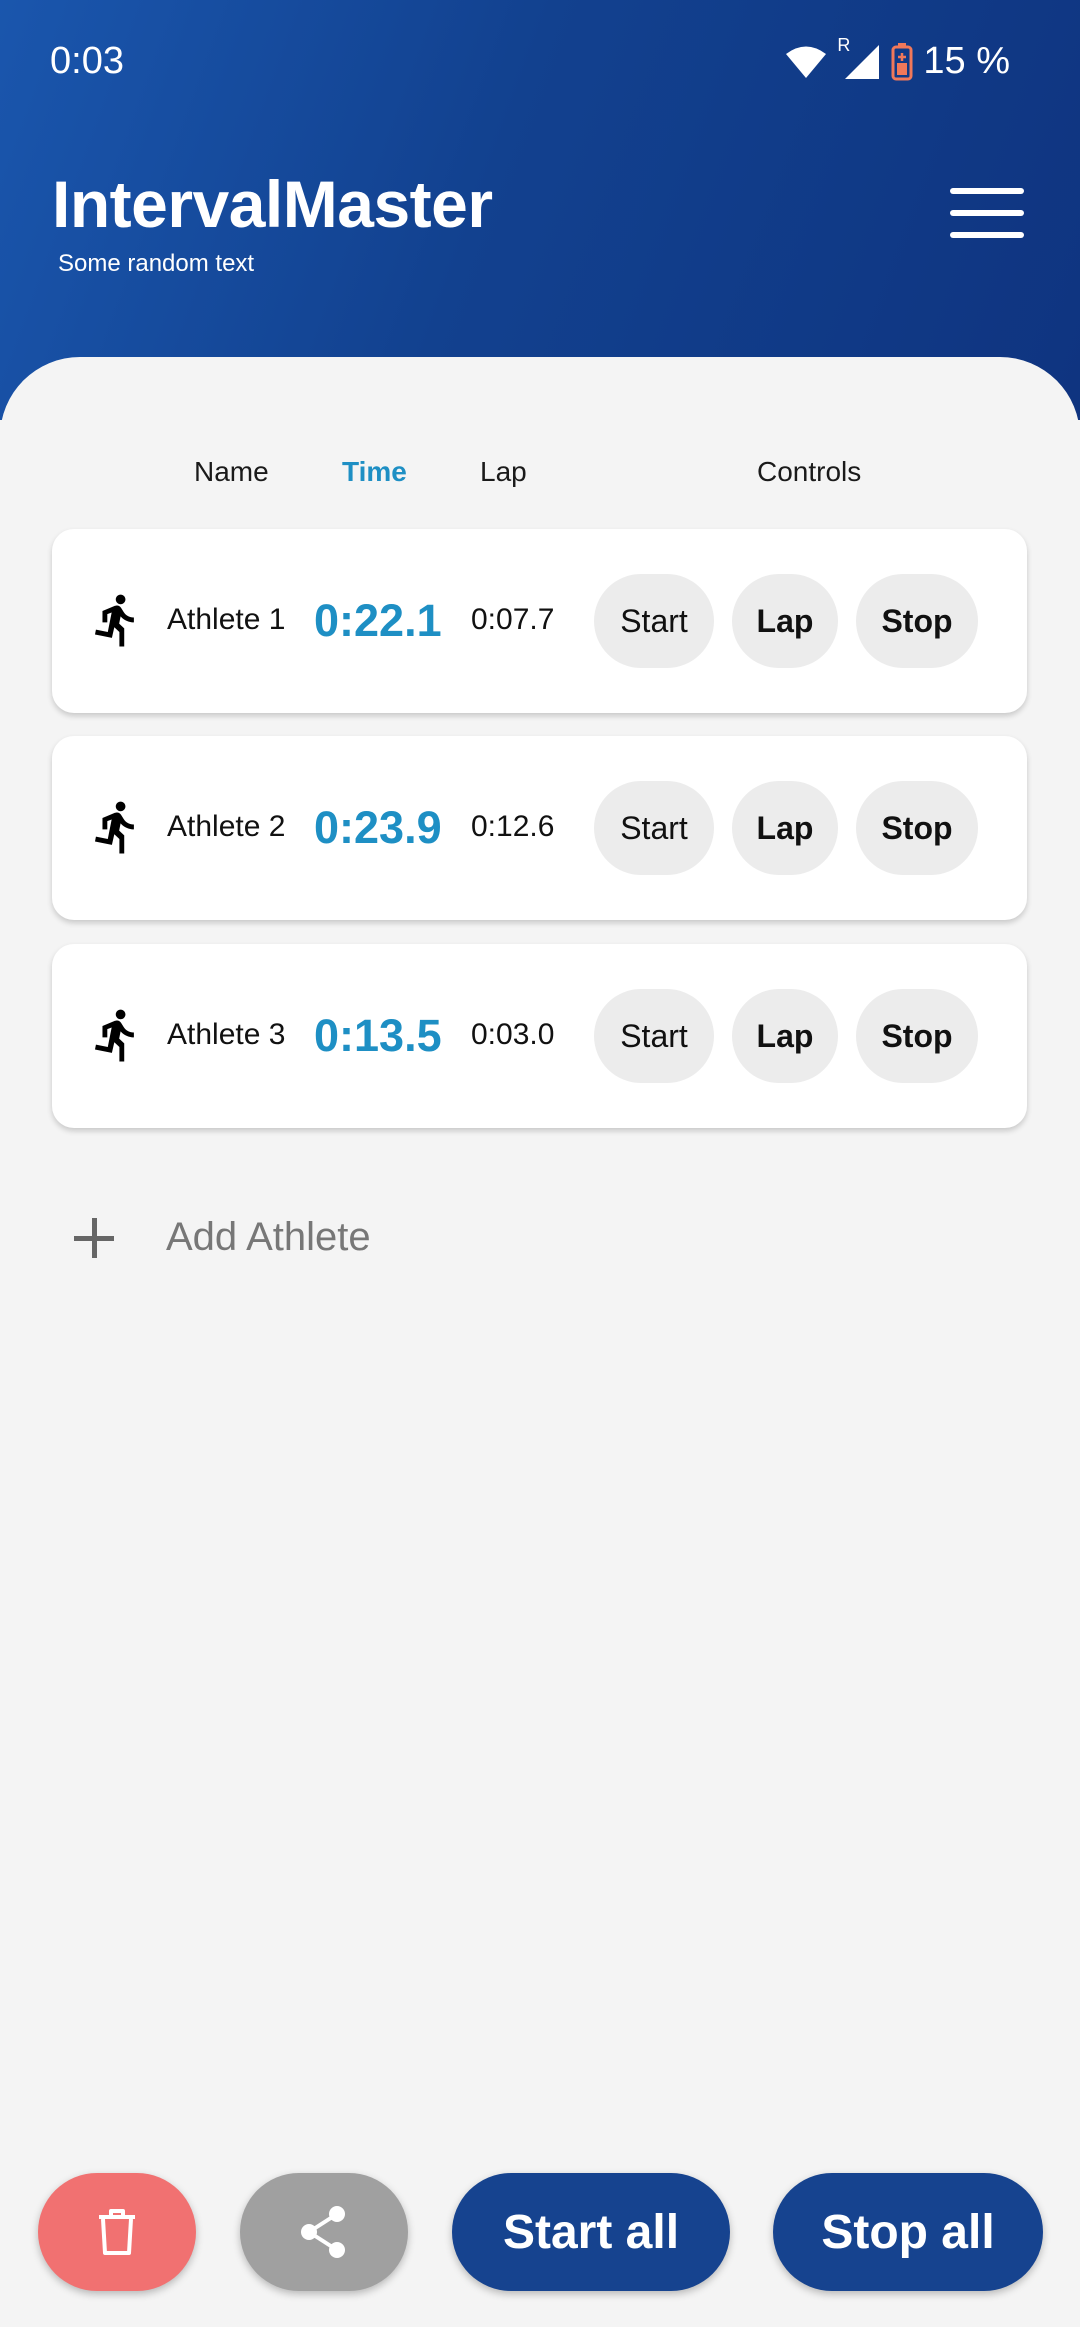 Image resolution: width=1080 pixels, height=2327 pixels. What do you see at coordinates (902, 61) in the screenshot?
I see `battery-icon` at bounding box center [902, 61].